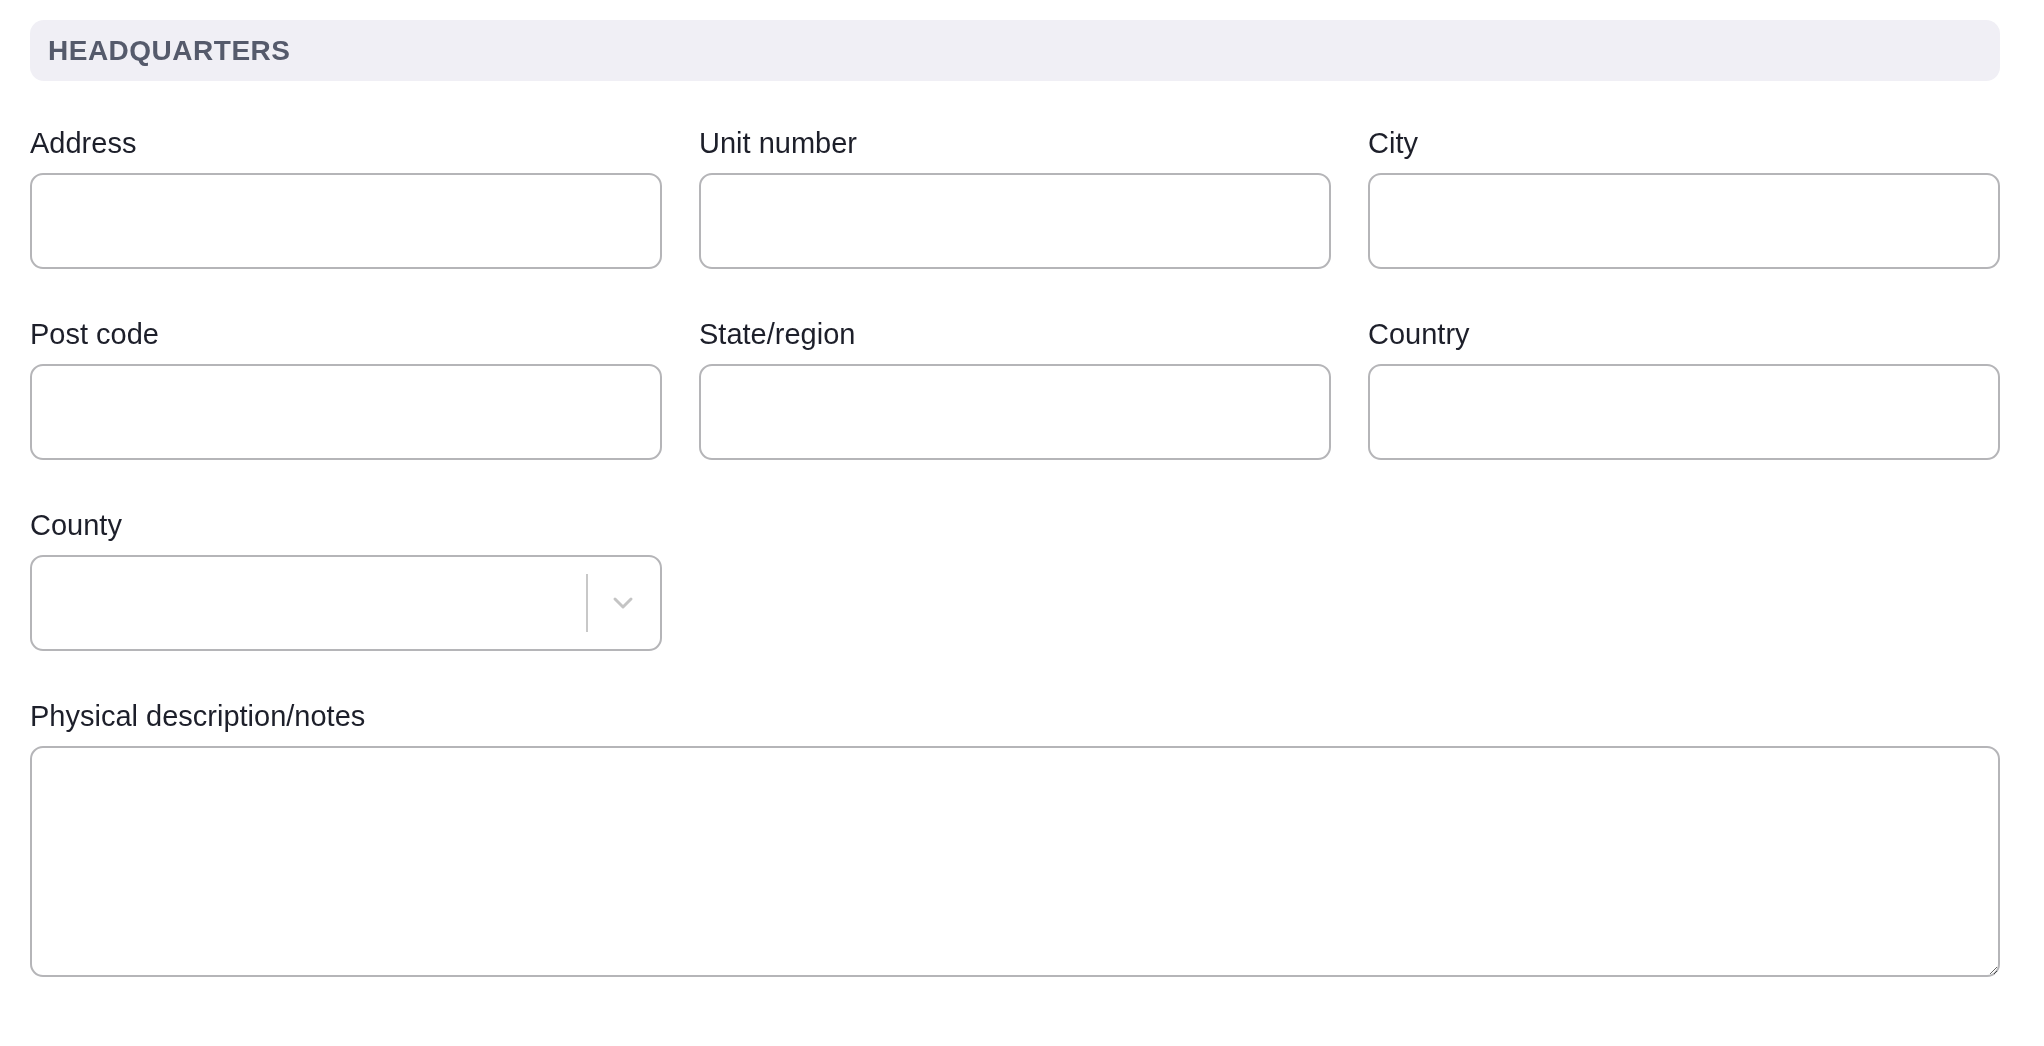 This screenshot has width=2044, height=1046. I want to click on field-label: Physical description/notes, so click(198, 716).